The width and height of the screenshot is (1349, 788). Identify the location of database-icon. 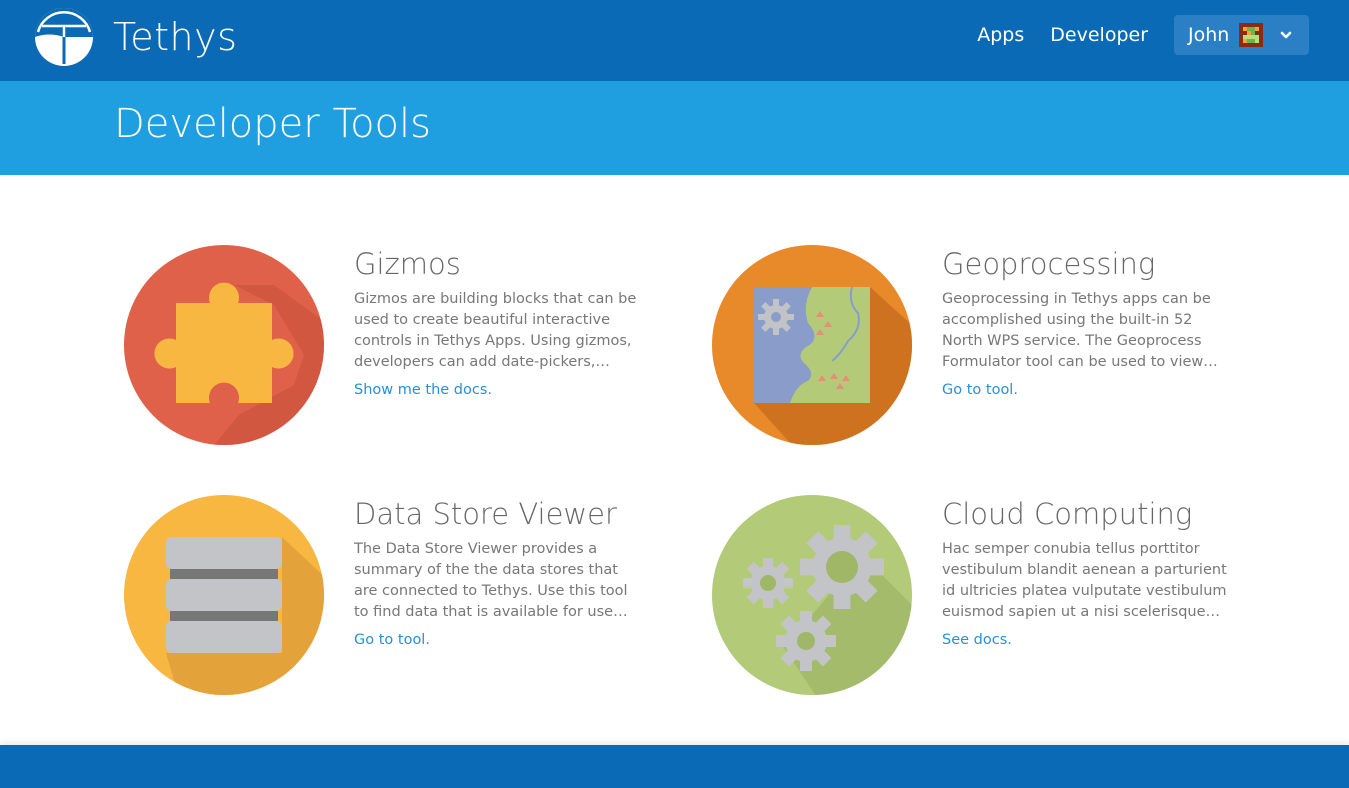
(224, 595).